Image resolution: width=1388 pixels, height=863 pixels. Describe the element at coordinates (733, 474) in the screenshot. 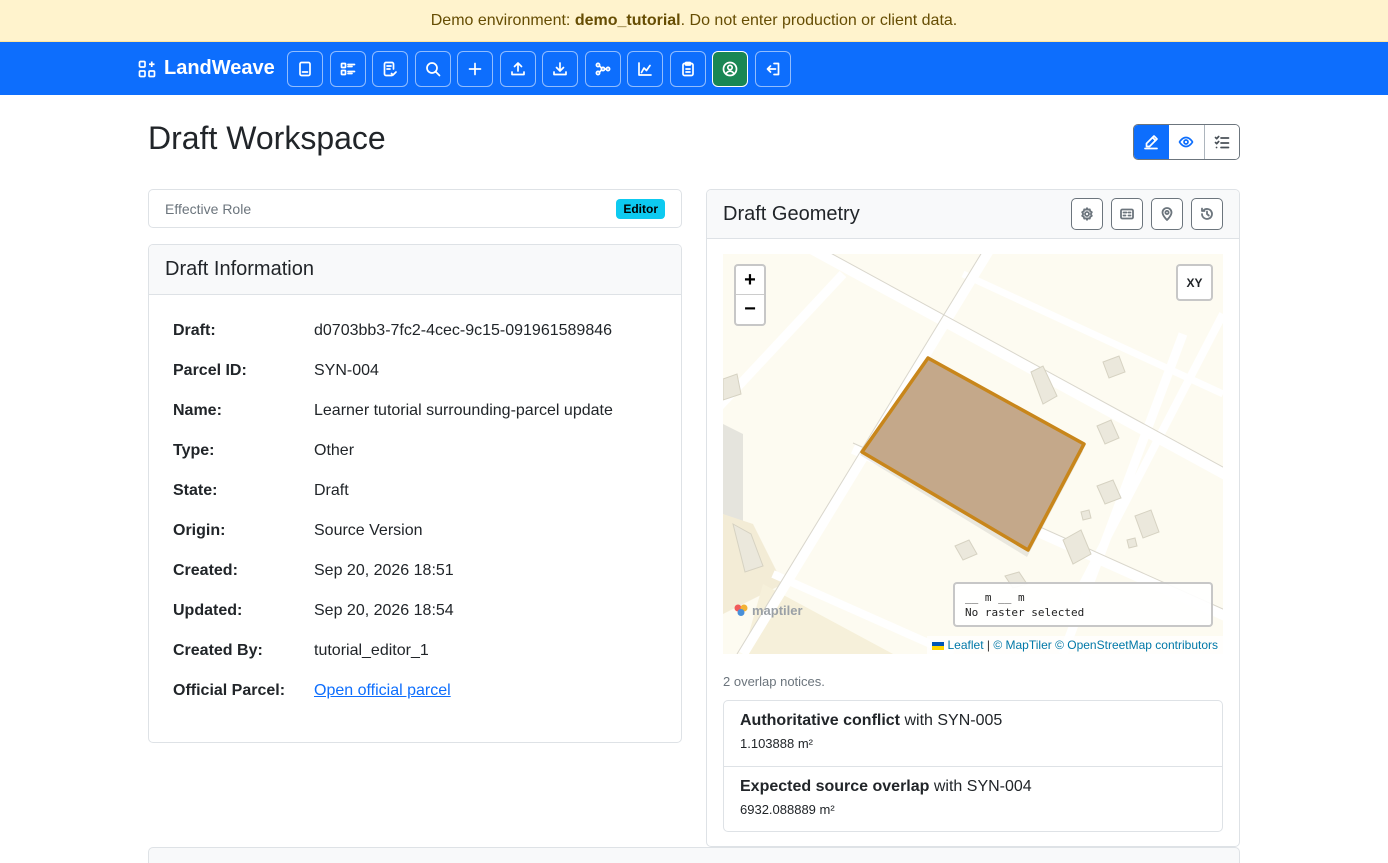

I see `map-land-shading` at that location.